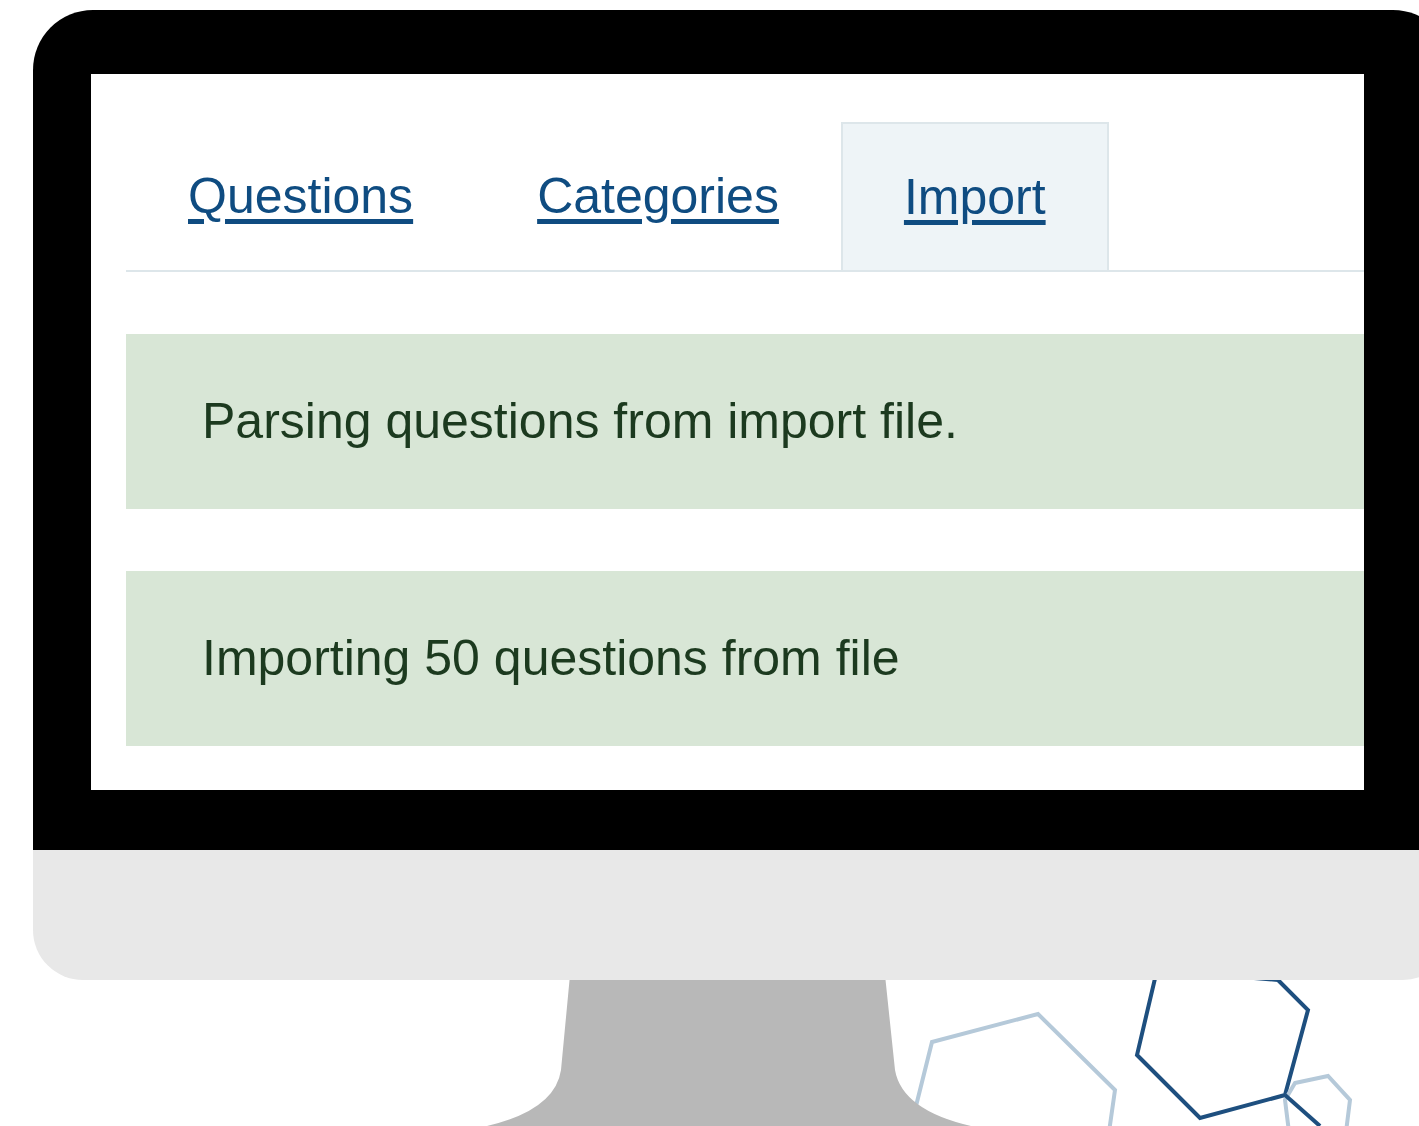 This screenshot has height=1126, width=1419. What do you see at coordinates (580, 421) in the screenshot?
I see `alert-message: Parsing questions from import file.` at bounding box center [580, 421].